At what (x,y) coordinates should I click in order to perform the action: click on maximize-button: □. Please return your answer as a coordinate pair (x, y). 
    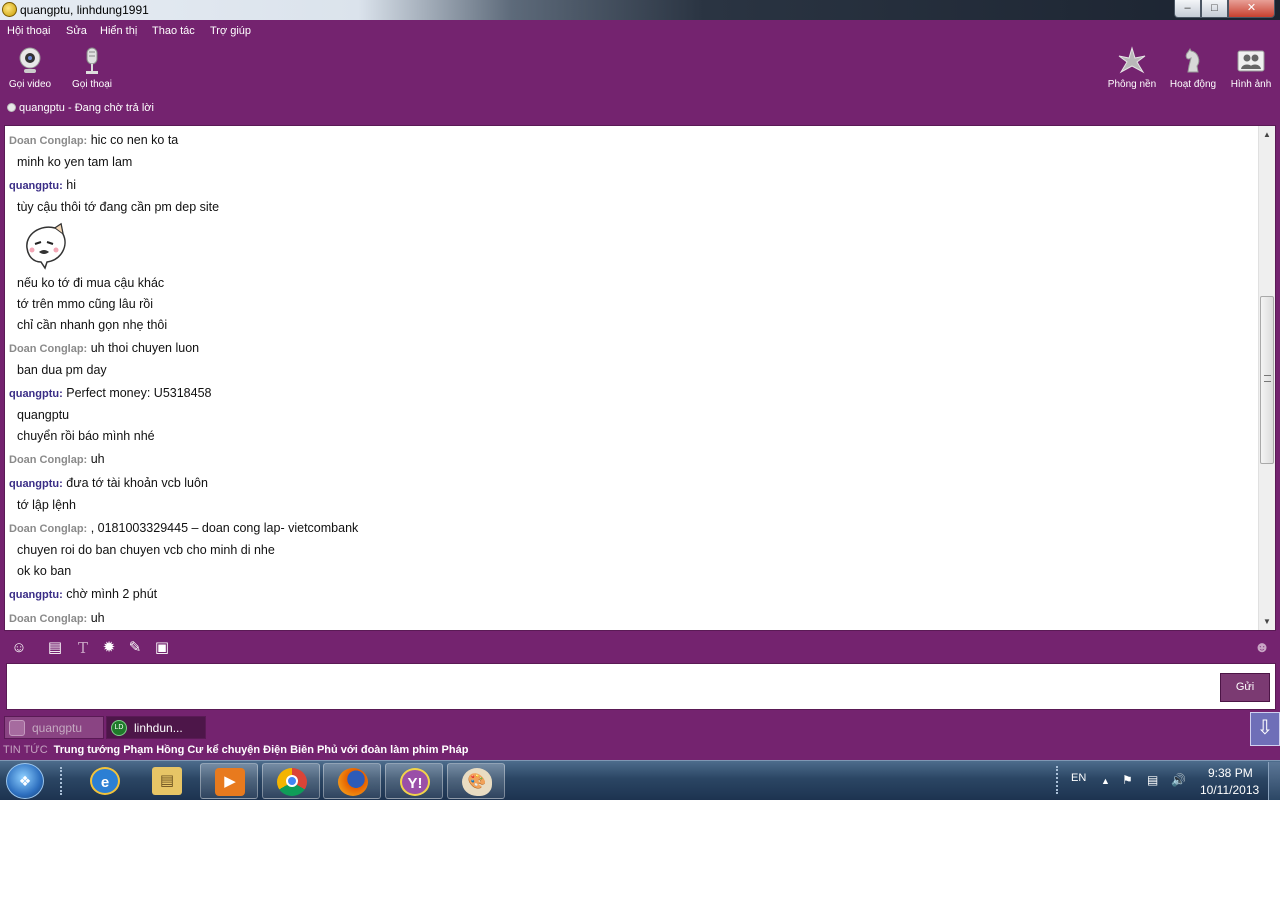
    Looking at the image, I should click on (1214, 9).